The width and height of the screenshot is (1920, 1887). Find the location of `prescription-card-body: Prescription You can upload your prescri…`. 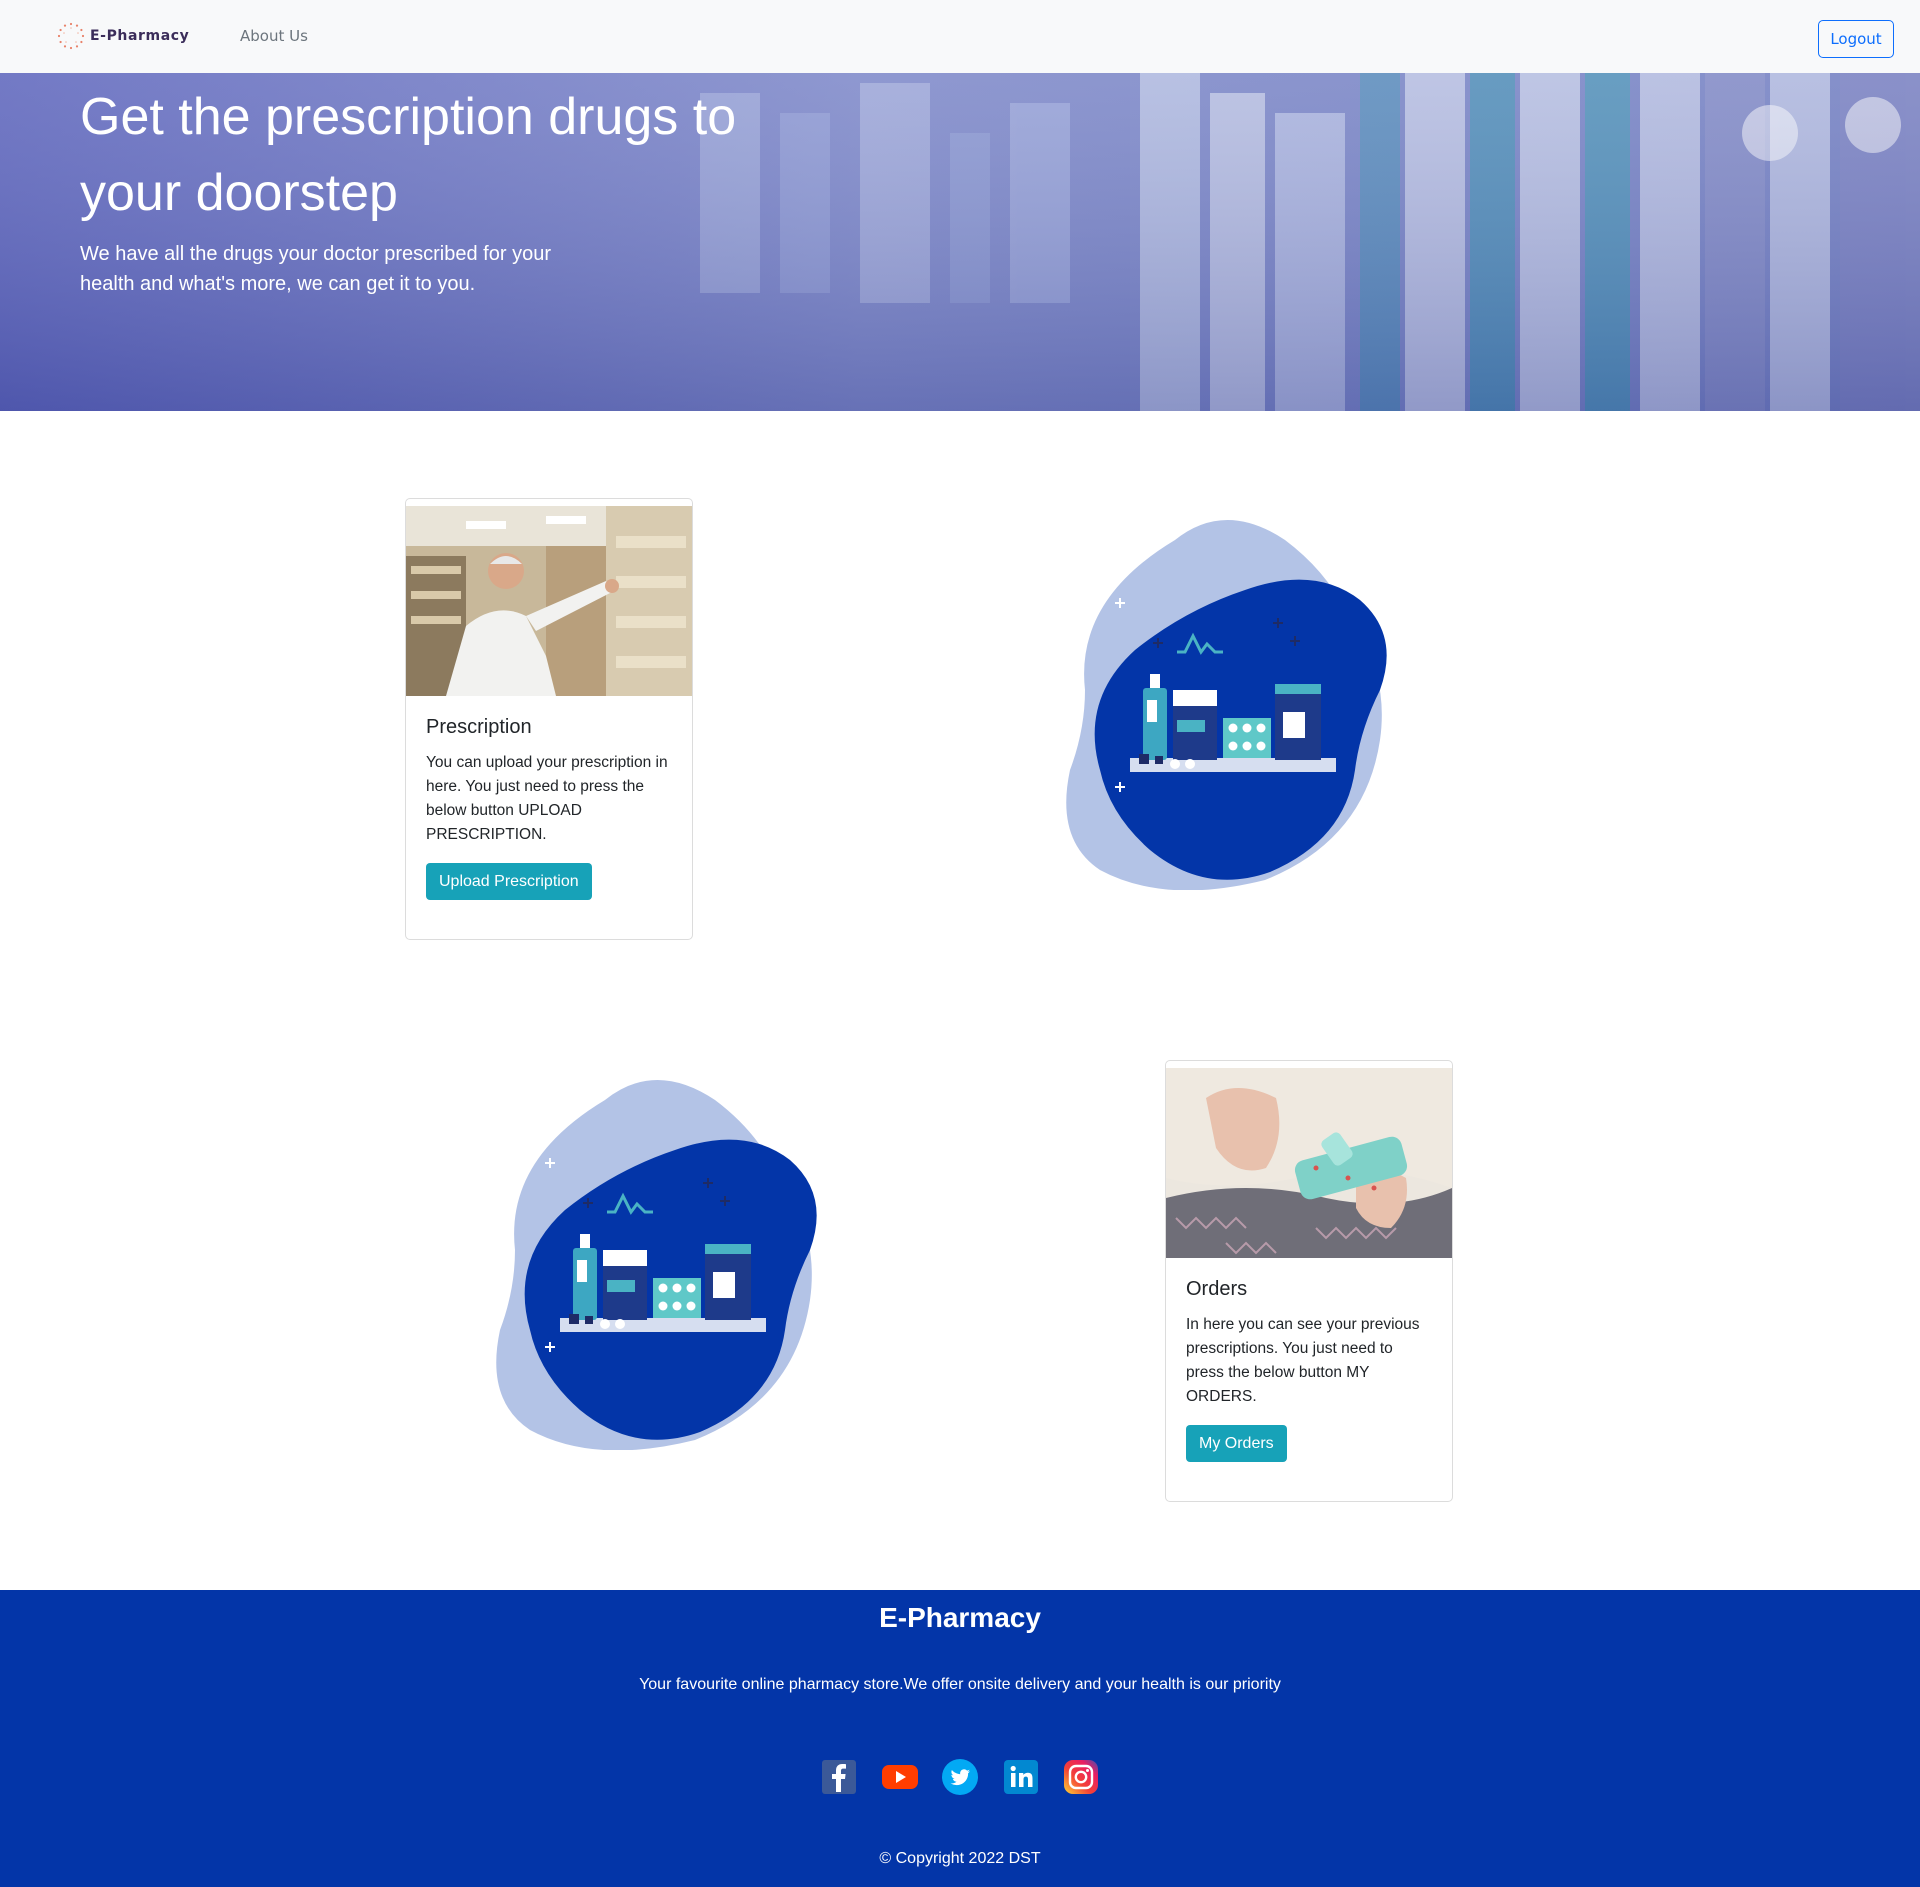

prescription-card-body: Prescription You can upload your prescri… is located at coordinates (549, 813).